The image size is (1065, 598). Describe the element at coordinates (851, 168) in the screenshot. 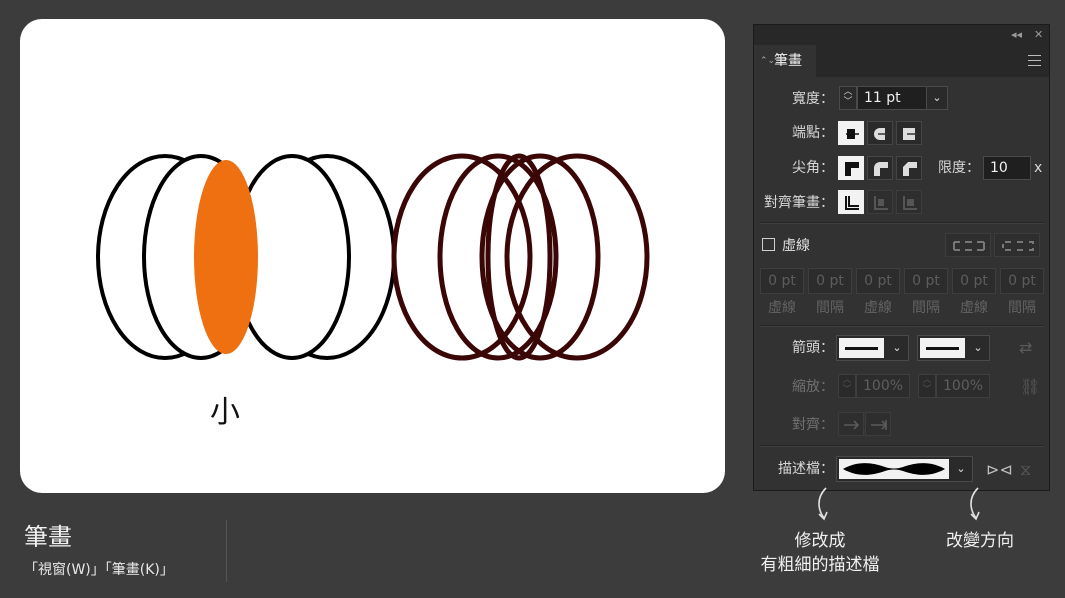

I see `miter-join-button` at that location.